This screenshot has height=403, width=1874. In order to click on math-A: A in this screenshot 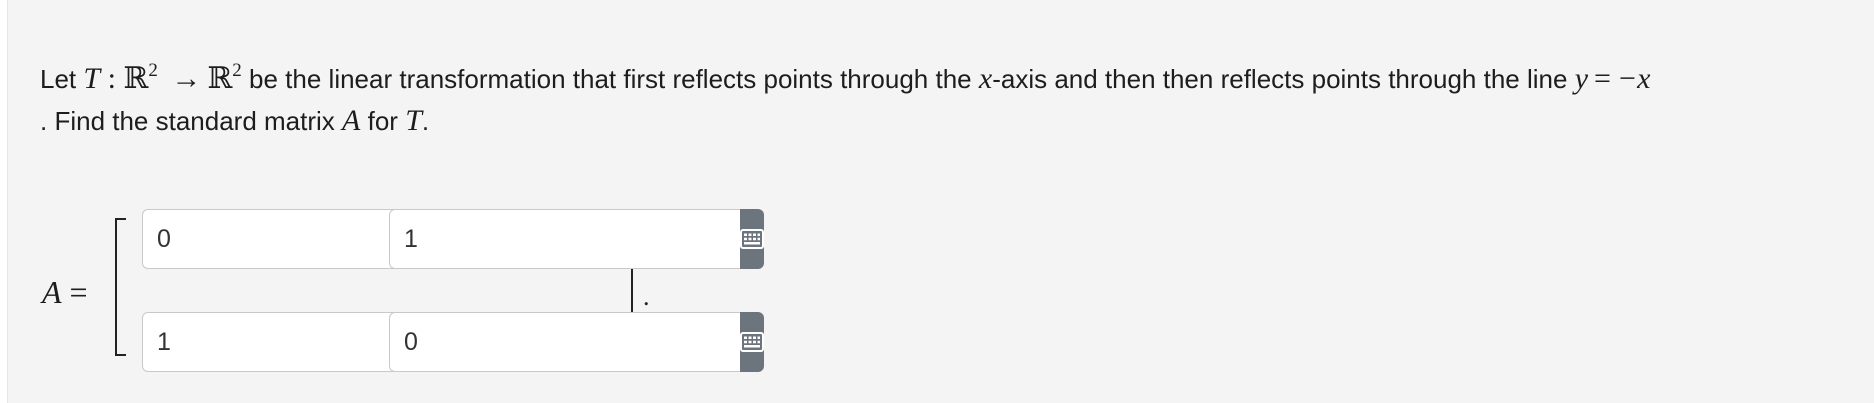, I will do `click(351, 120)`.